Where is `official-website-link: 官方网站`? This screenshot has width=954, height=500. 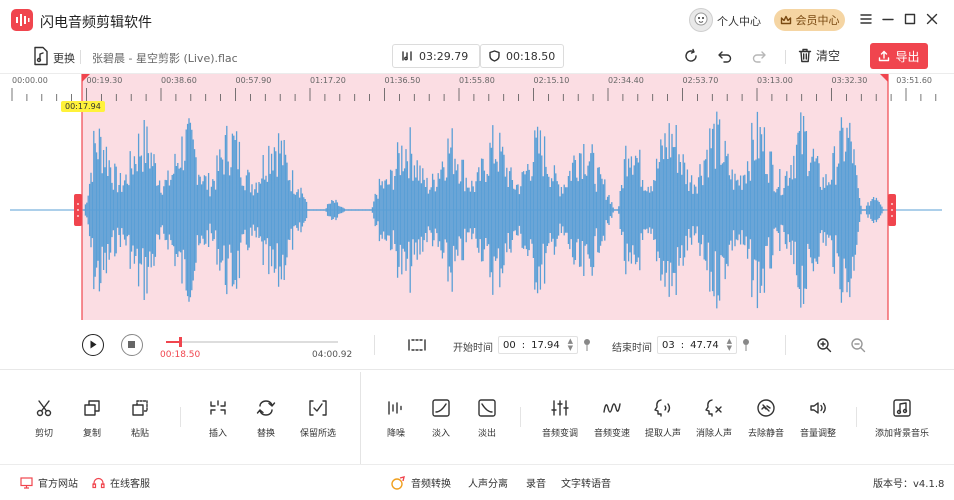 official-website-link: 官方网站 is located at coordinates (49, 482).